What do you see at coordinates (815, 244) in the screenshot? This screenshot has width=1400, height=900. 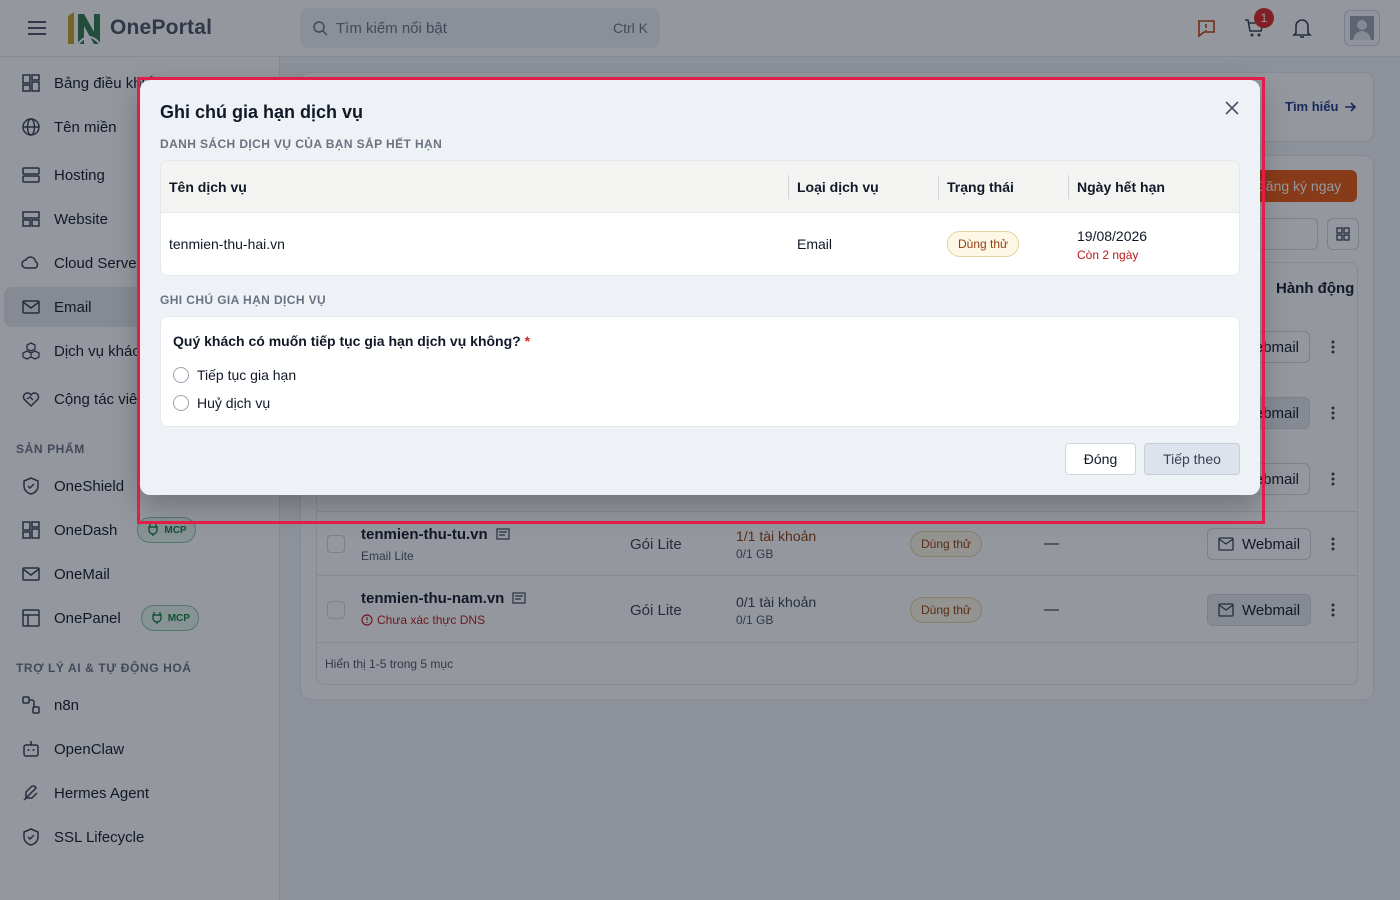 I see `service-type: Email` at bounding box center [815, 244].